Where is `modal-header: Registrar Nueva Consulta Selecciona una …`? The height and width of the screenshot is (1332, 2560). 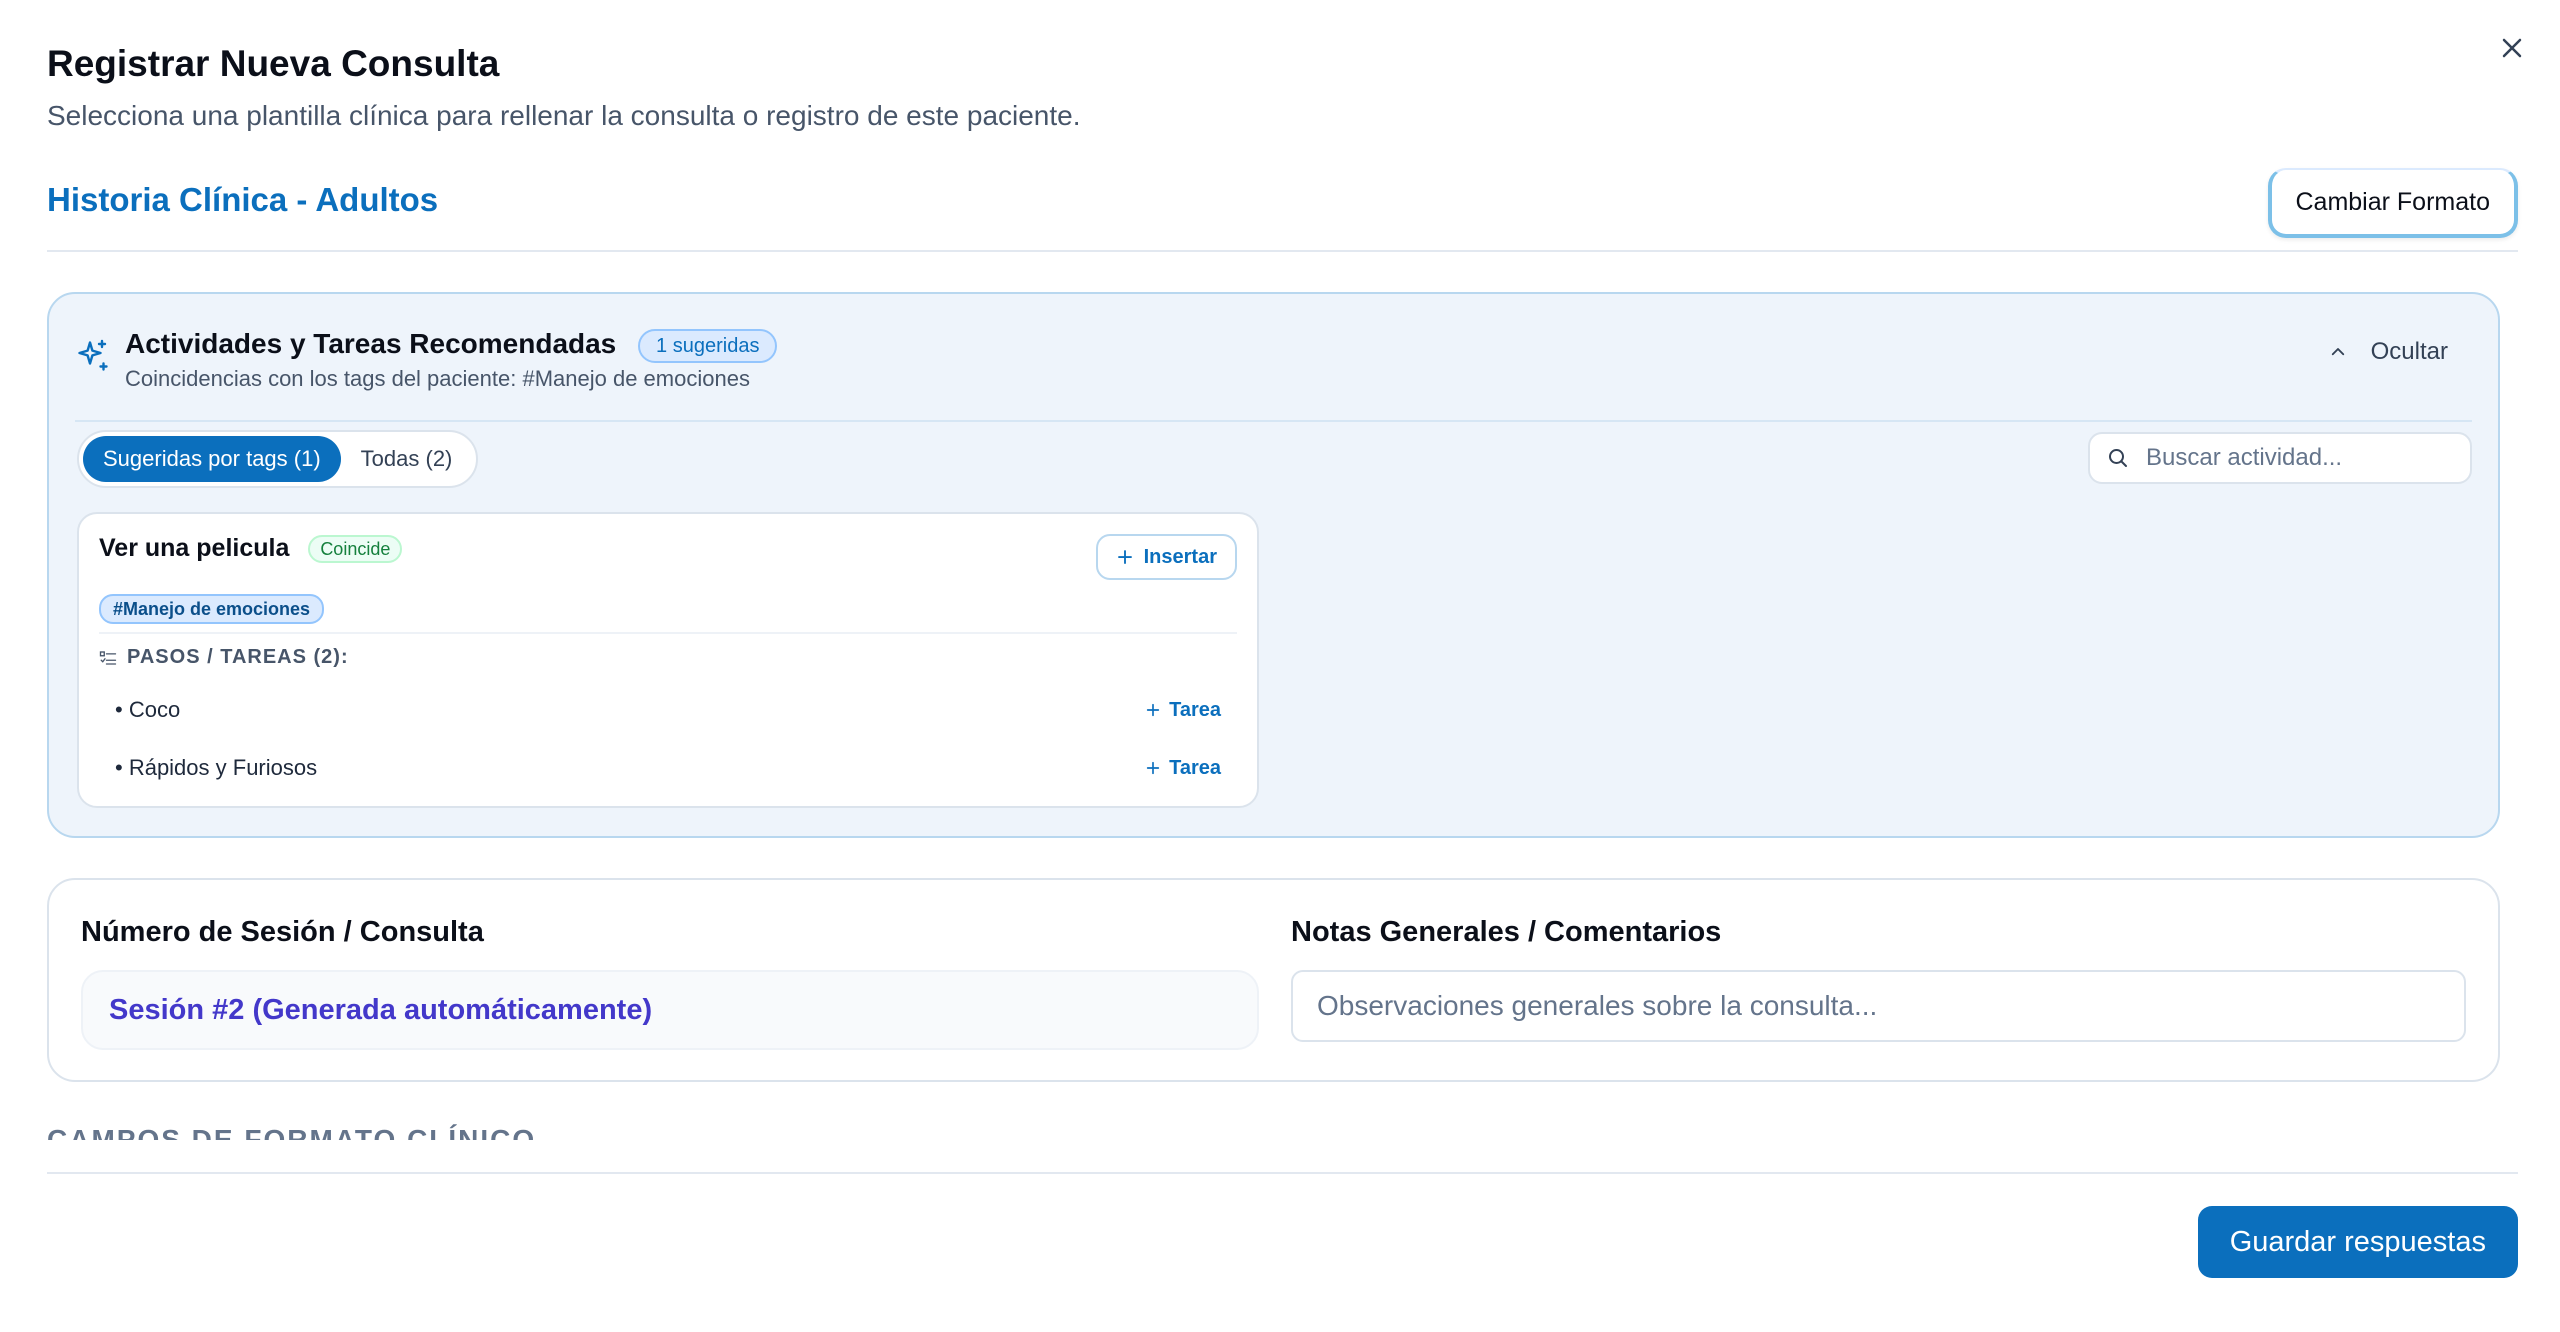
modal-header: Registrar Nueva Consulta Selecciona una … is located at coordinates (564, 88).